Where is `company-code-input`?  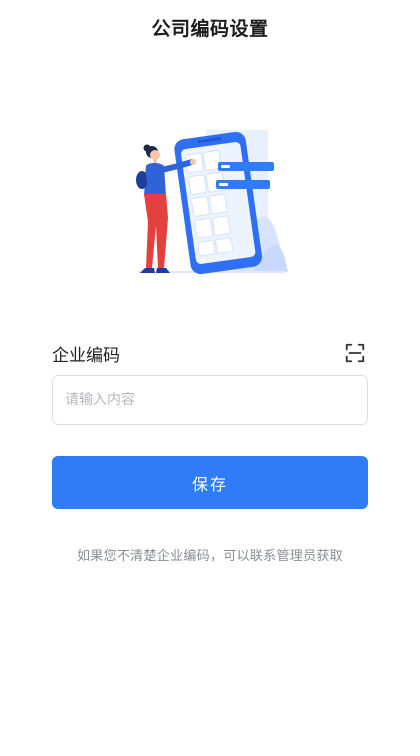 company-code-input is located at coordinates (210, 400).